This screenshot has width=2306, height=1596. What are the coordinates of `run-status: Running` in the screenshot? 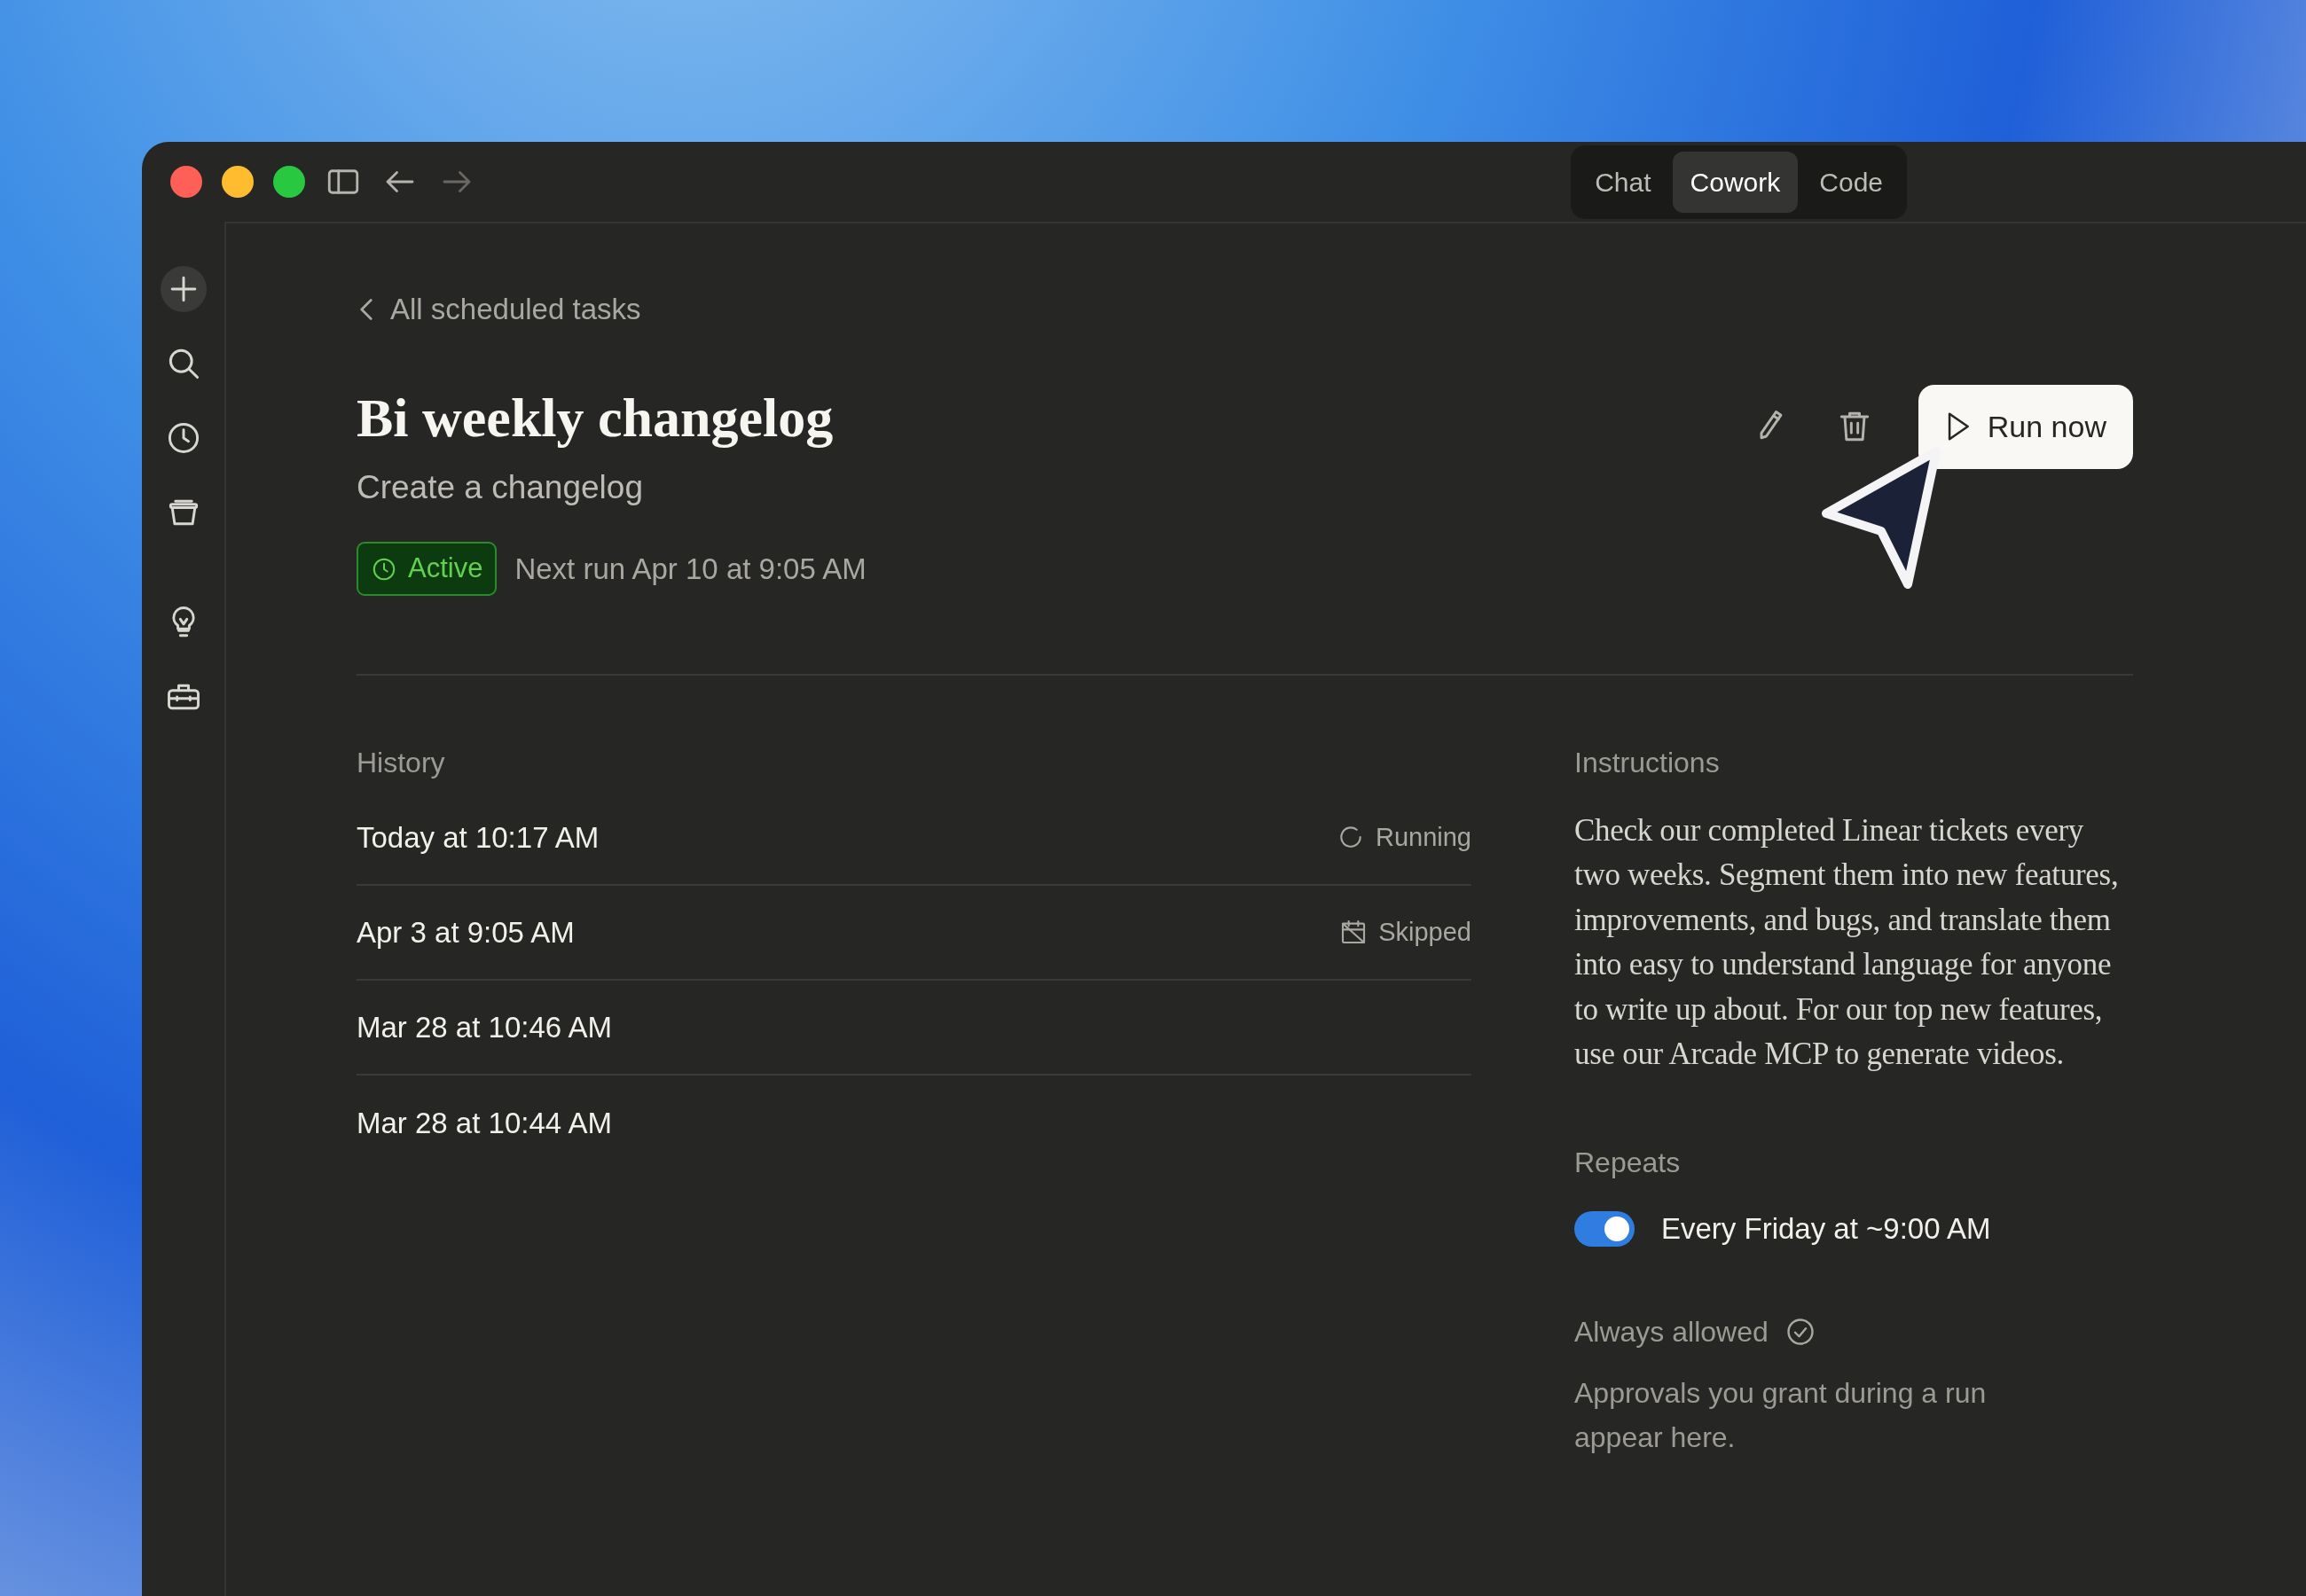 It's located at (1423, 837).